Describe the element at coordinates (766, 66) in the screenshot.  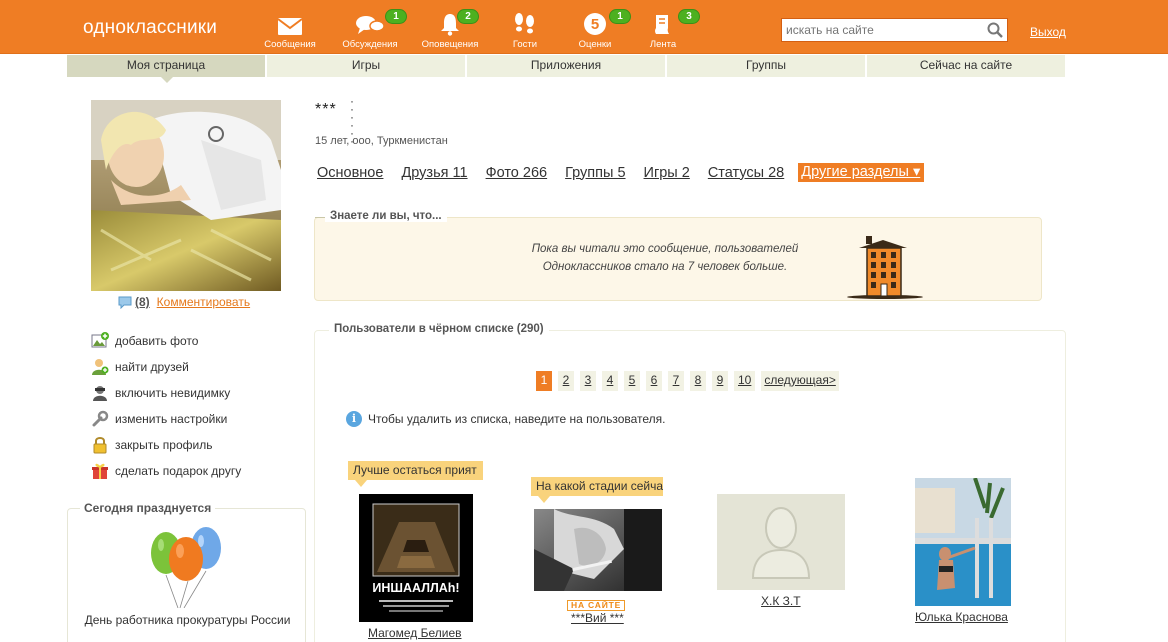
I see `tab-groups: Группы` at that location.